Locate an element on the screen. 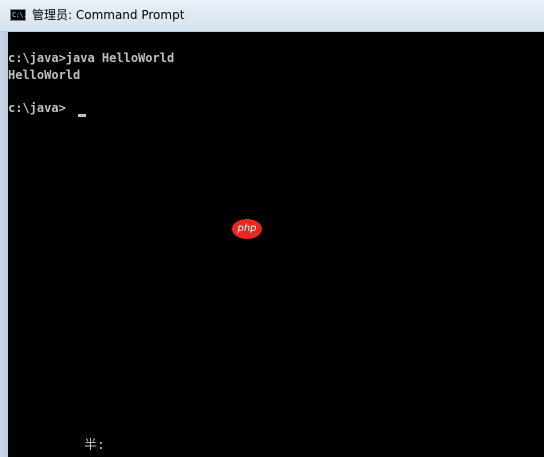 This screenshot has width=544, height=457. window-title: 管理员: Command Prompt is located at coordinates (108, 15).